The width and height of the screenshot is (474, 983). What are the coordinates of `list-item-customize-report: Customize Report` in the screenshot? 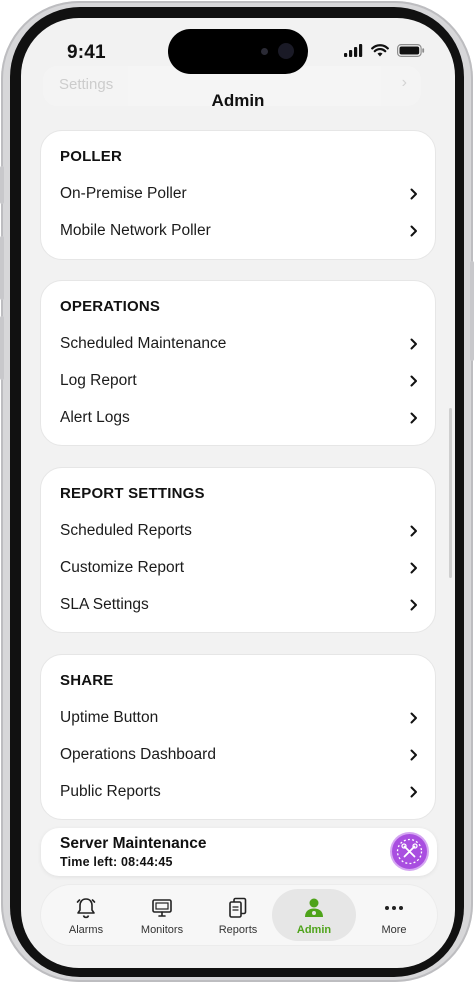 It's located at (238, 568).